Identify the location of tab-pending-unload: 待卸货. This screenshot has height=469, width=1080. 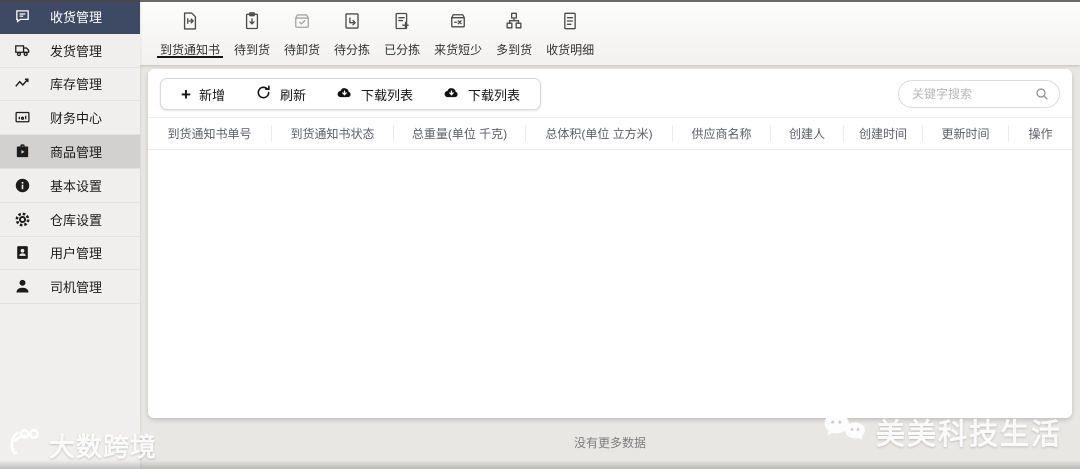
(302, 32).